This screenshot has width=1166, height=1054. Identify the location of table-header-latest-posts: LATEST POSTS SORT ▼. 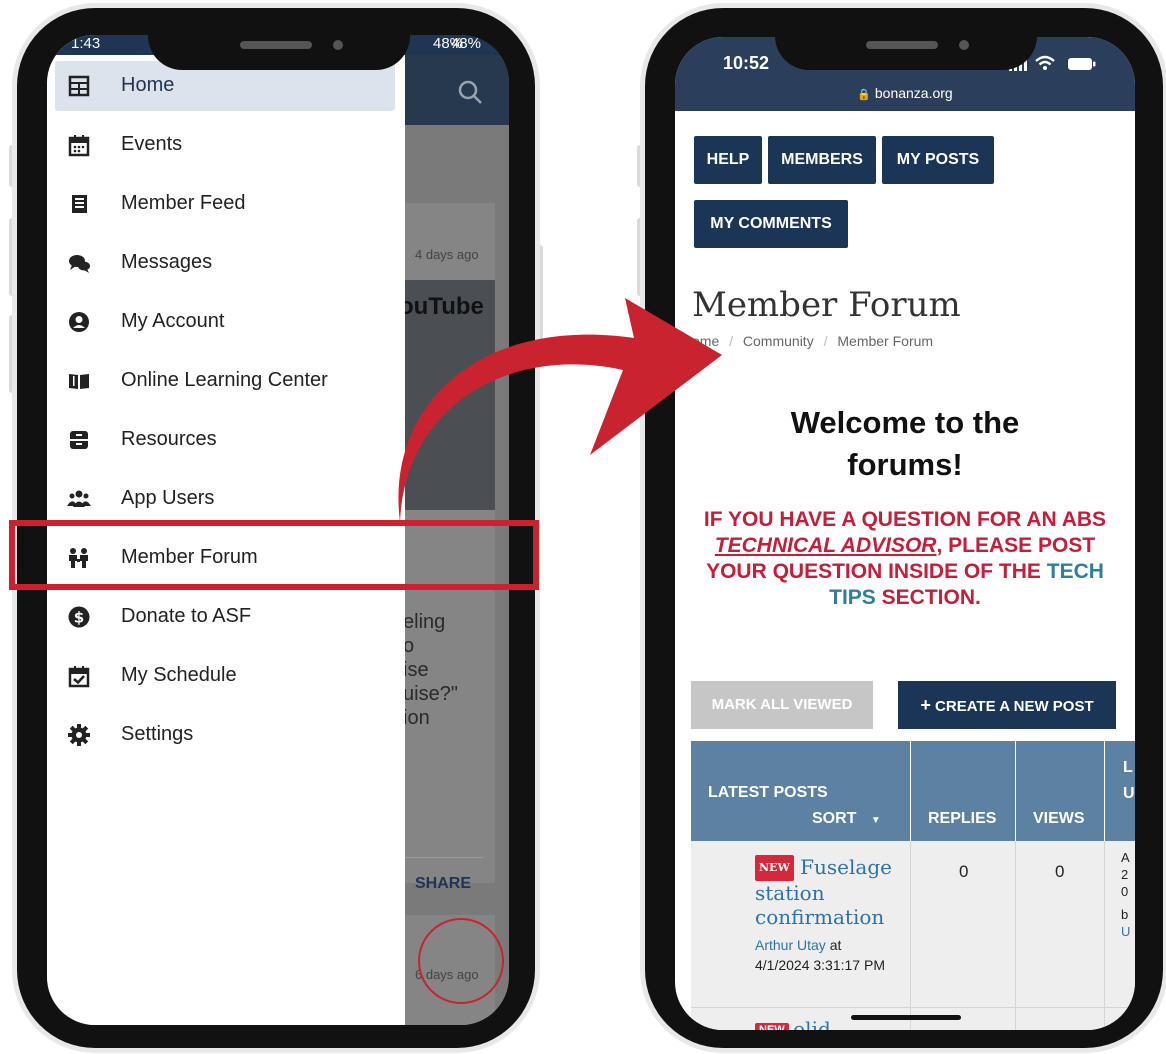
(800, 791).